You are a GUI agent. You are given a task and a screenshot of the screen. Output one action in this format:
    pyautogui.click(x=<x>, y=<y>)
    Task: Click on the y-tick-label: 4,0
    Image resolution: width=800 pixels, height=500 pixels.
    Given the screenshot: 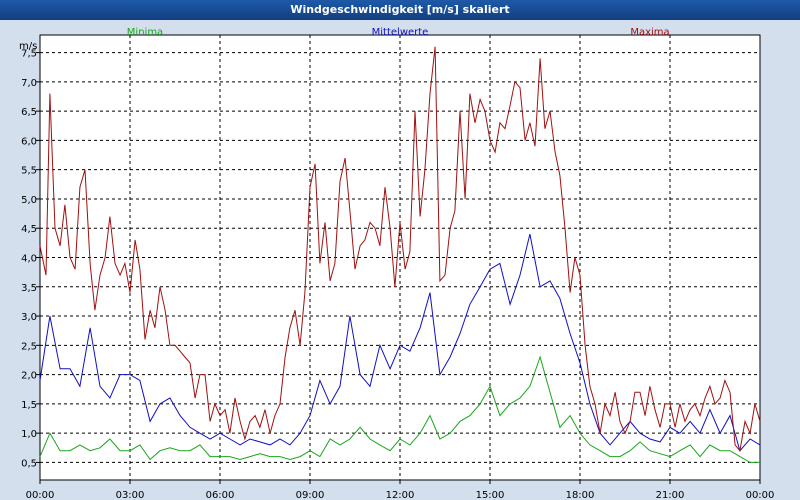 What is the action you would take?
    pyautogui.click(x=29, y=259)
    